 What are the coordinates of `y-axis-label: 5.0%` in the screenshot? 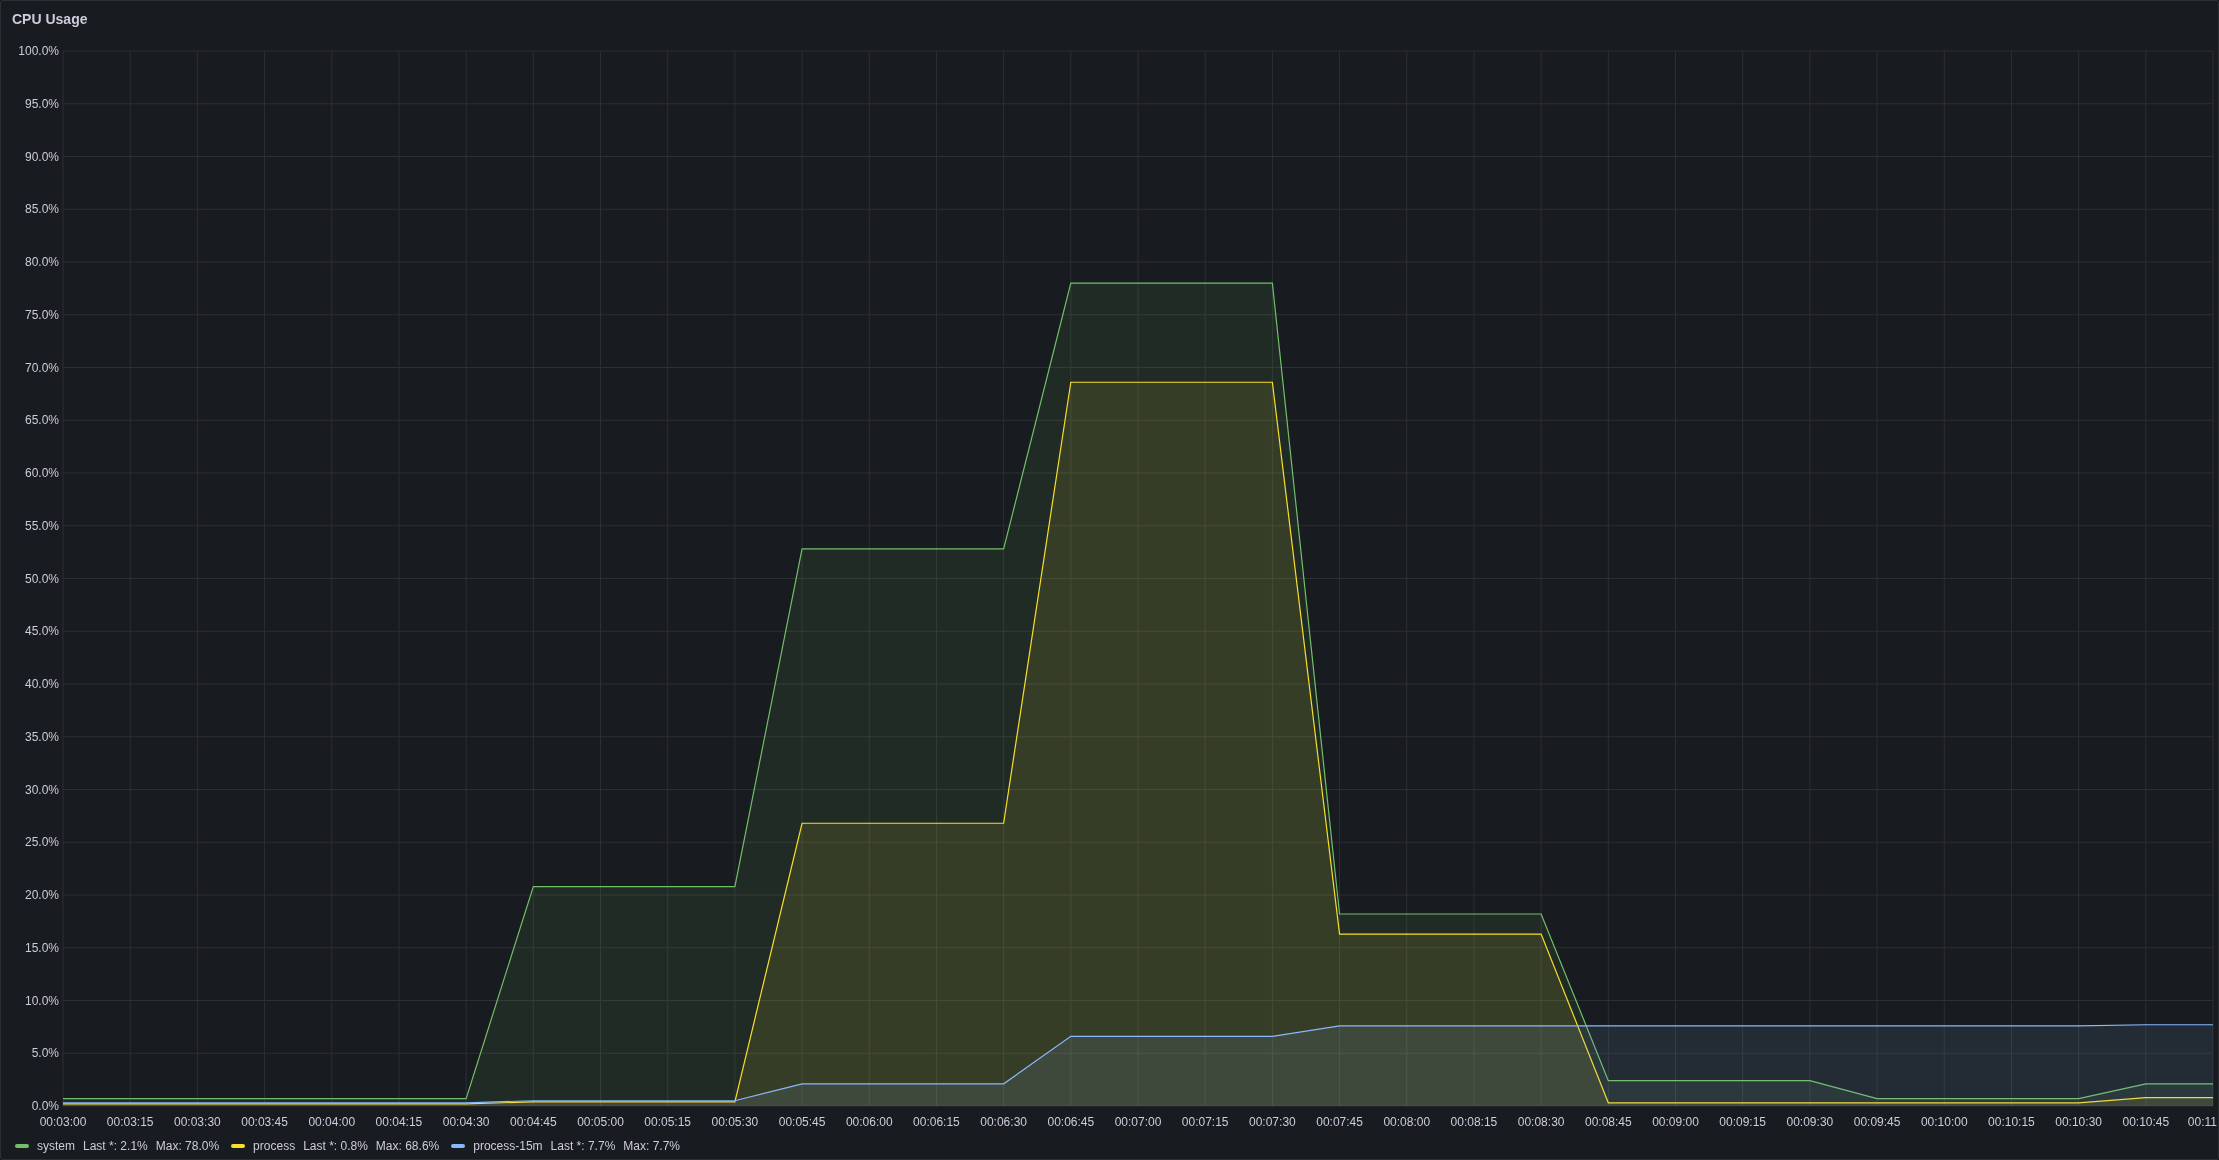 It's located at (45, 1053).